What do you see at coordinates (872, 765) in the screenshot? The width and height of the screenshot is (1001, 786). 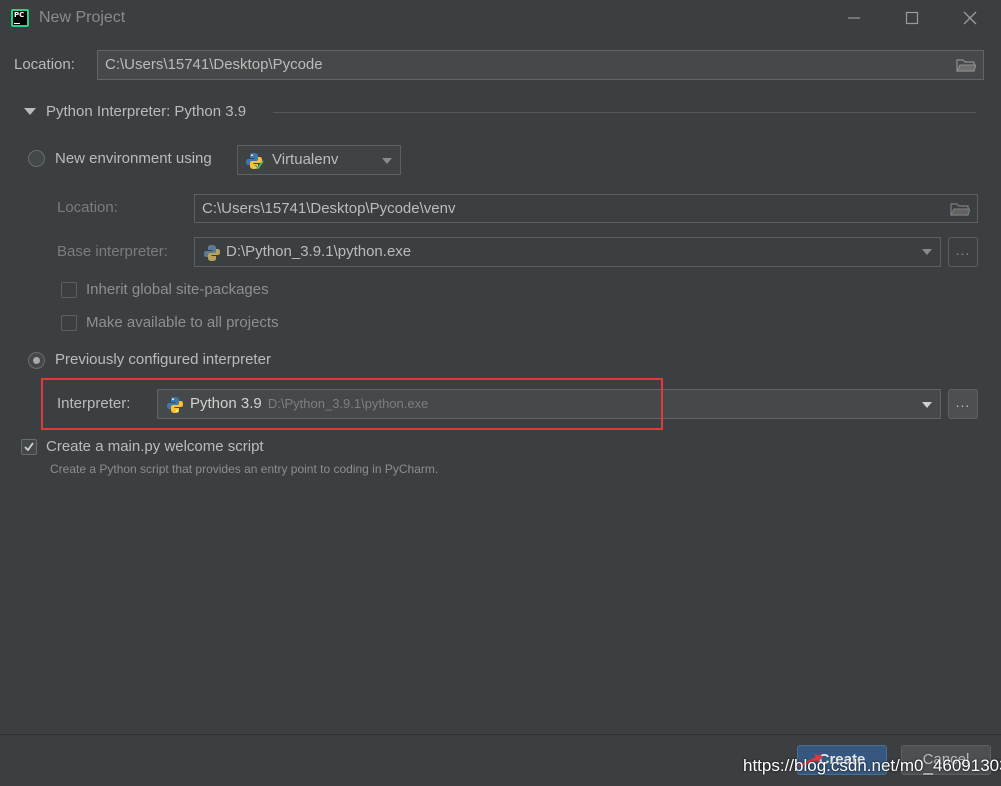 I see `watermark-text: https://blog.csdn.net/m0_46091303` at bounding box center [872, 765].